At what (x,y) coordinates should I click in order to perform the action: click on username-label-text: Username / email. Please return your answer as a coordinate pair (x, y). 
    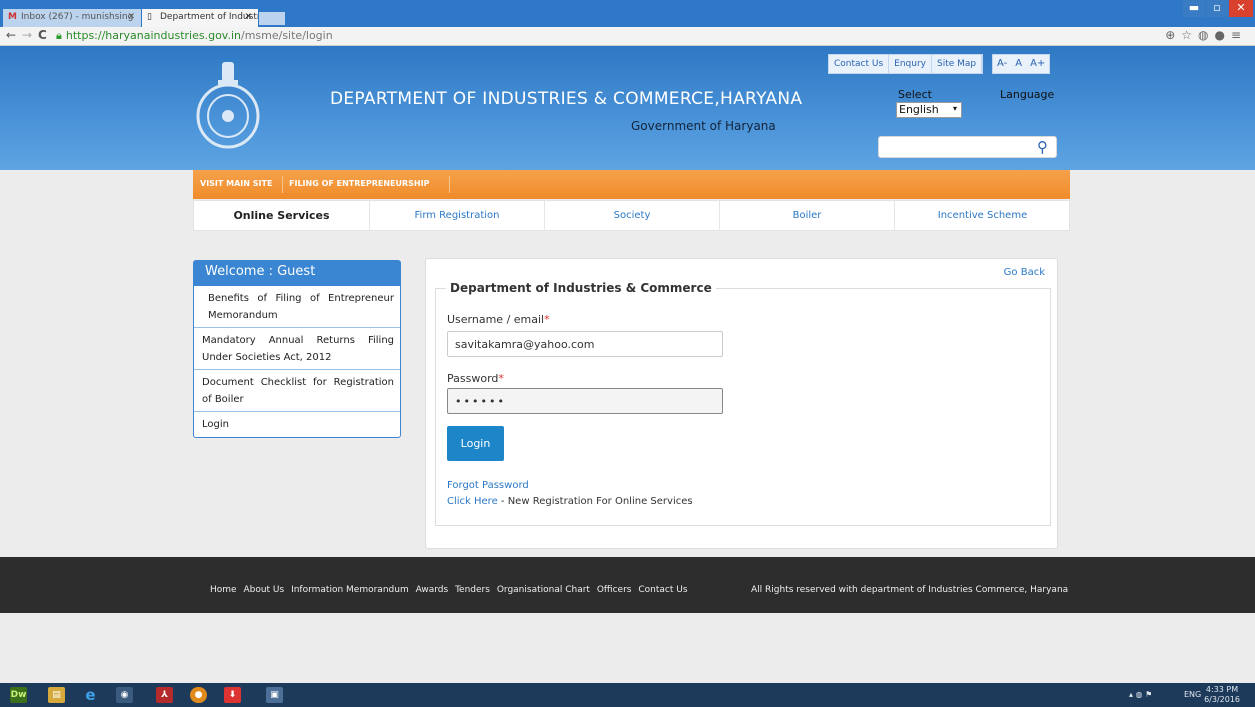
    Looking at the image, I should click on (496, 319).